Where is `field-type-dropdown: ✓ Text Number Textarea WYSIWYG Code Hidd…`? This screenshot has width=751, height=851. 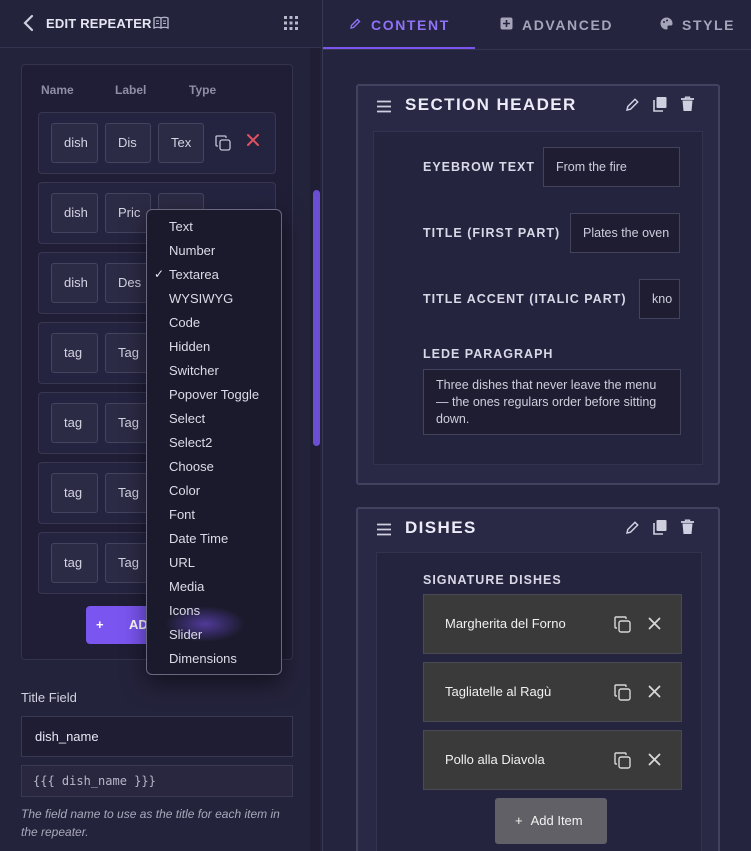 field-type-dropdown: ✓ Text Number Textarea WYSIWYG Code Hidd… is located at coordinates (214, 442).